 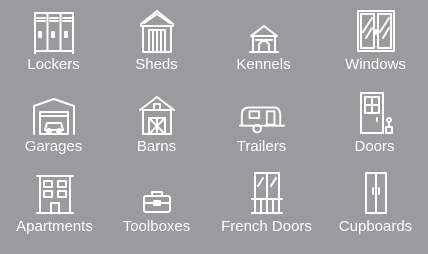 I want to click on shed-icon, so click(x=157, y=31).